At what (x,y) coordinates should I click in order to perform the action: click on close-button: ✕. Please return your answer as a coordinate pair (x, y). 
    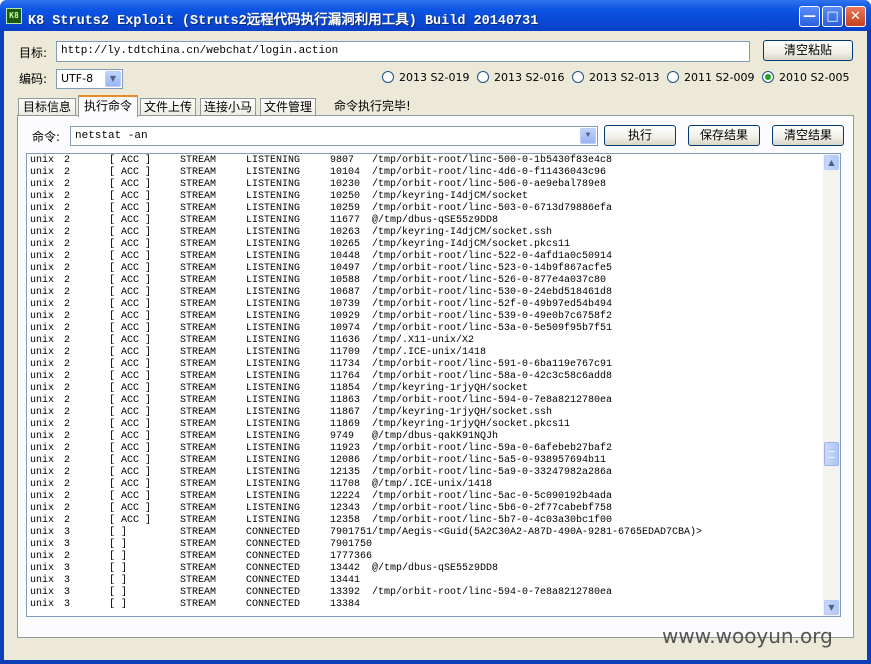
    Looking at the image, I should click on (855, 16).